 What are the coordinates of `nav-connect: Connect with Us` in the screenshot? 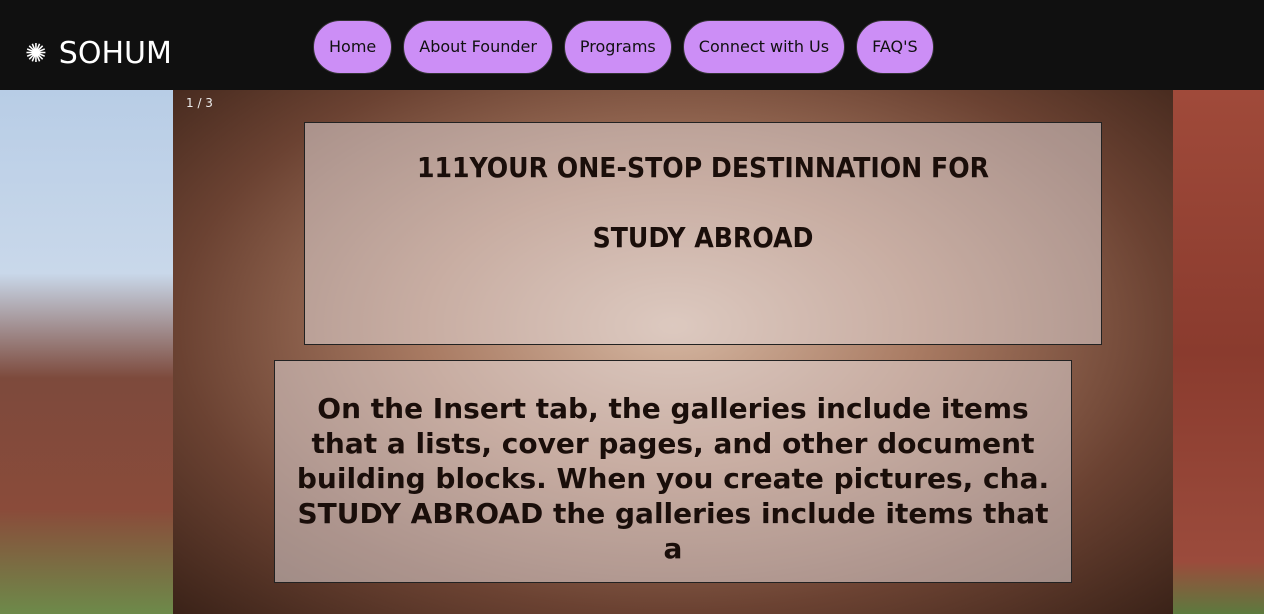 It's located at (764, 47).